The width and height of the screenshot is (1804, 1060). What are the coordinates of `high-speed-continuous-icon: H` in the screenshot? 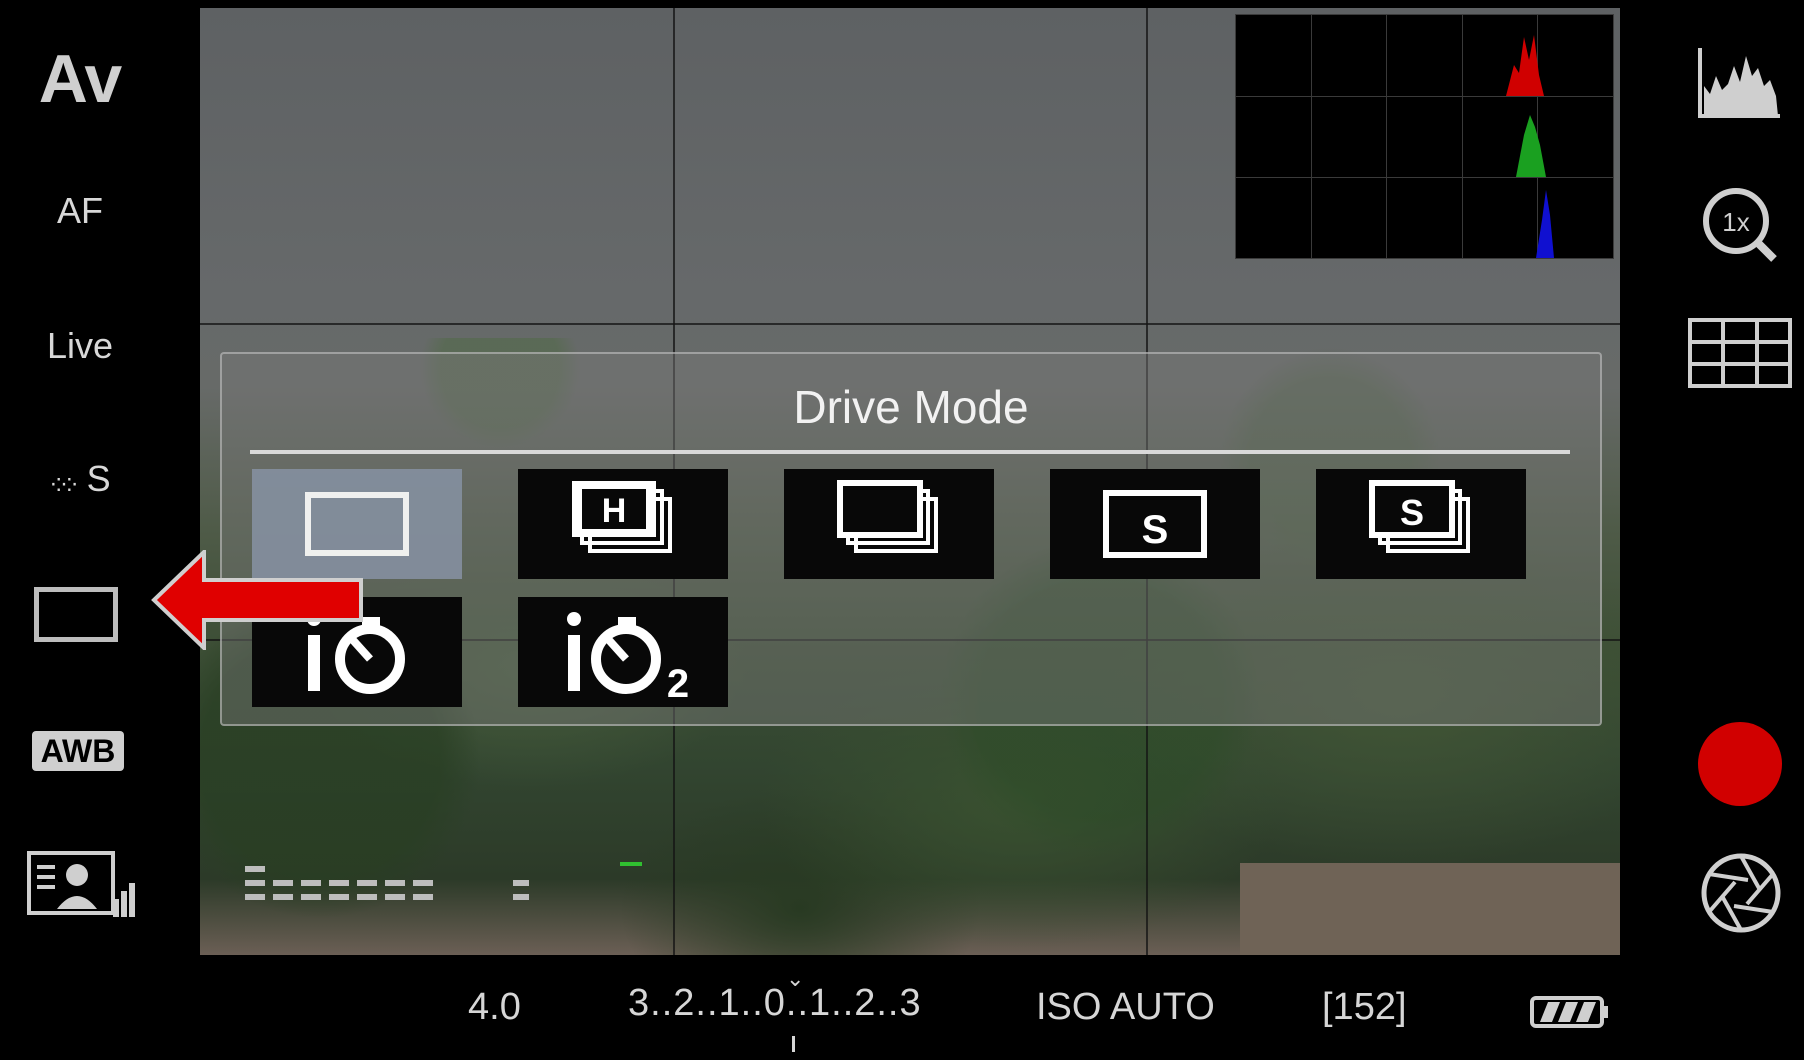 It's located at (622, 517).